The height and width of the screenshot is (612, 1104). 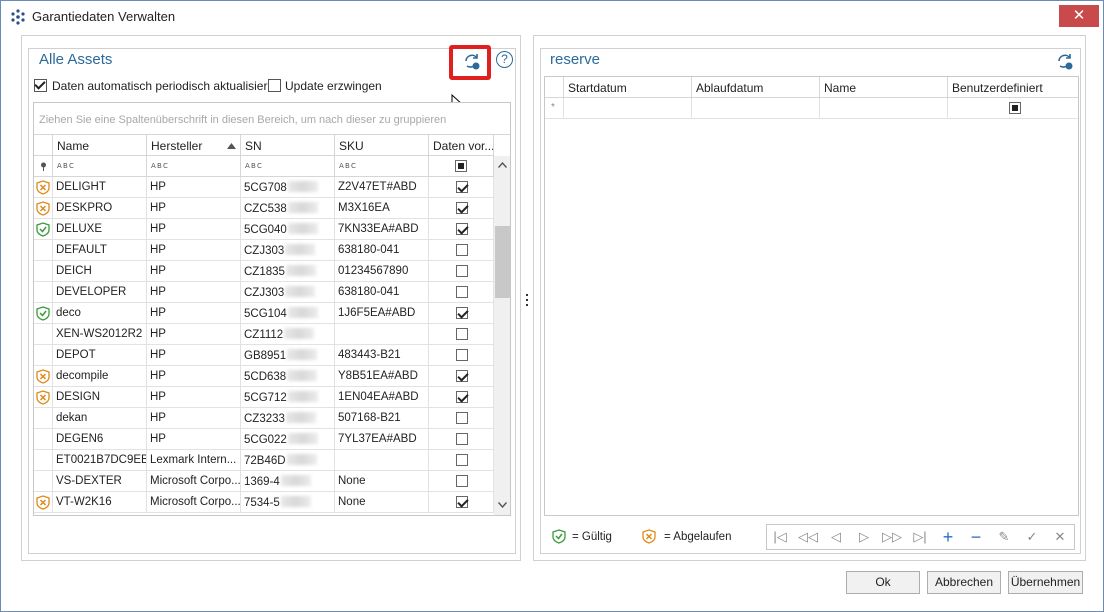 What do you see at coordinates (756, 108) in the screenshot?
I see `new-row-ablaufdatum` at bounding box center [756, 108].